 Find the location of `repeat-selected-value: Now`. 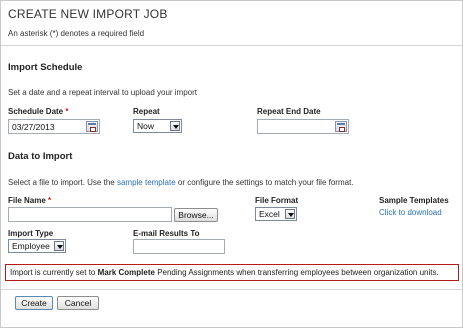

repeat-selected-value: Now is located at coordinates (146, 126).